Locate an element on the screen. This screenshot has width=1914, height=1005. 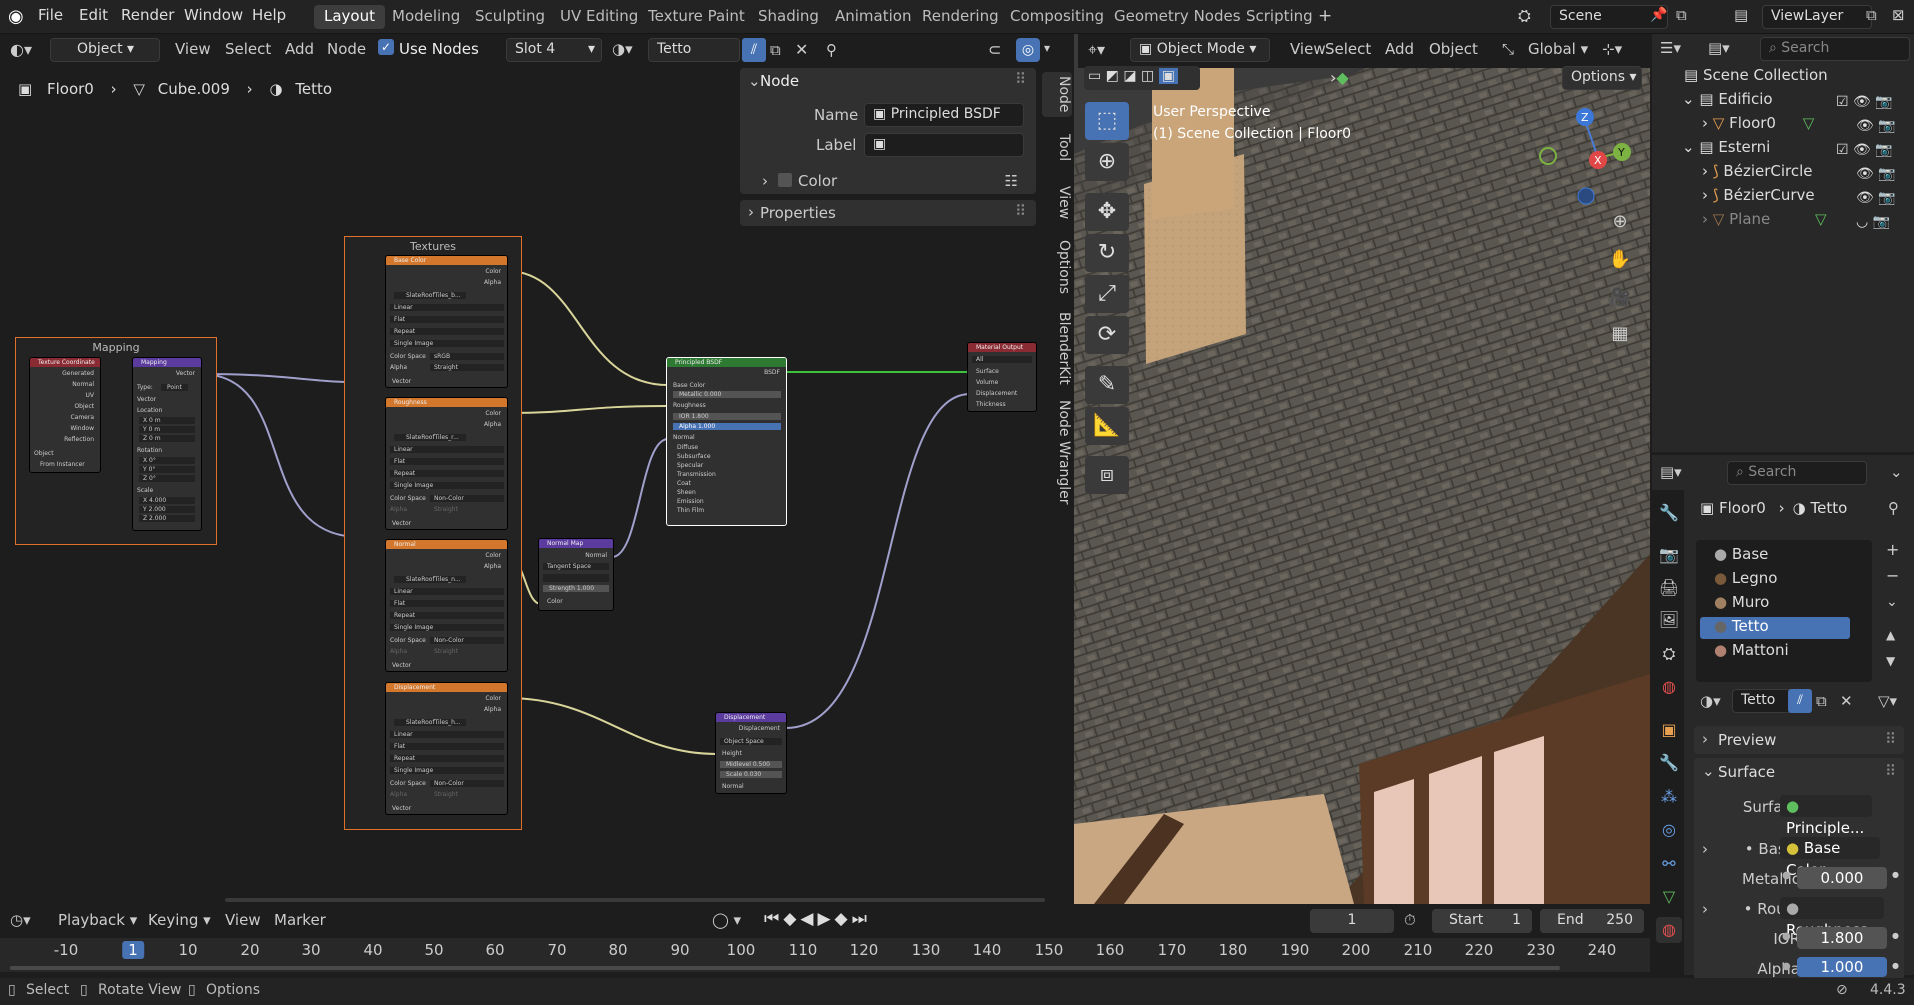
ior-field: IOR 1.800 is located at coordinates (727, 416).